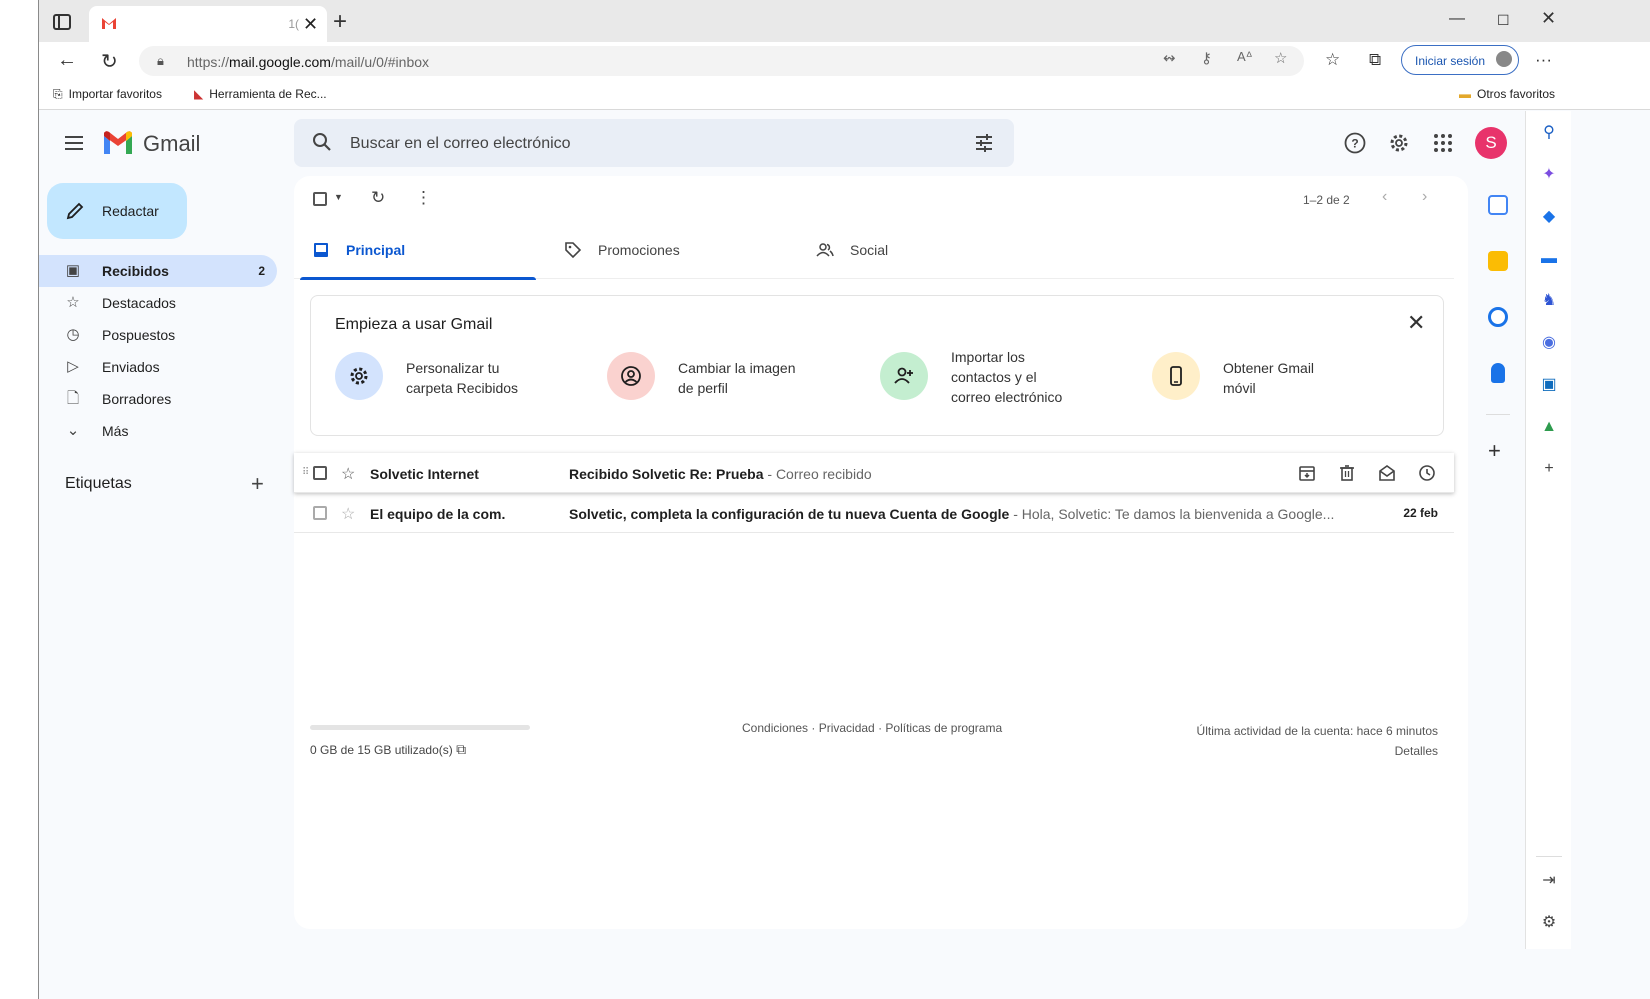  Describe the element at coordinates (667, 250) in the screenshot. I see `tab-promociones: Promociones` at that location.